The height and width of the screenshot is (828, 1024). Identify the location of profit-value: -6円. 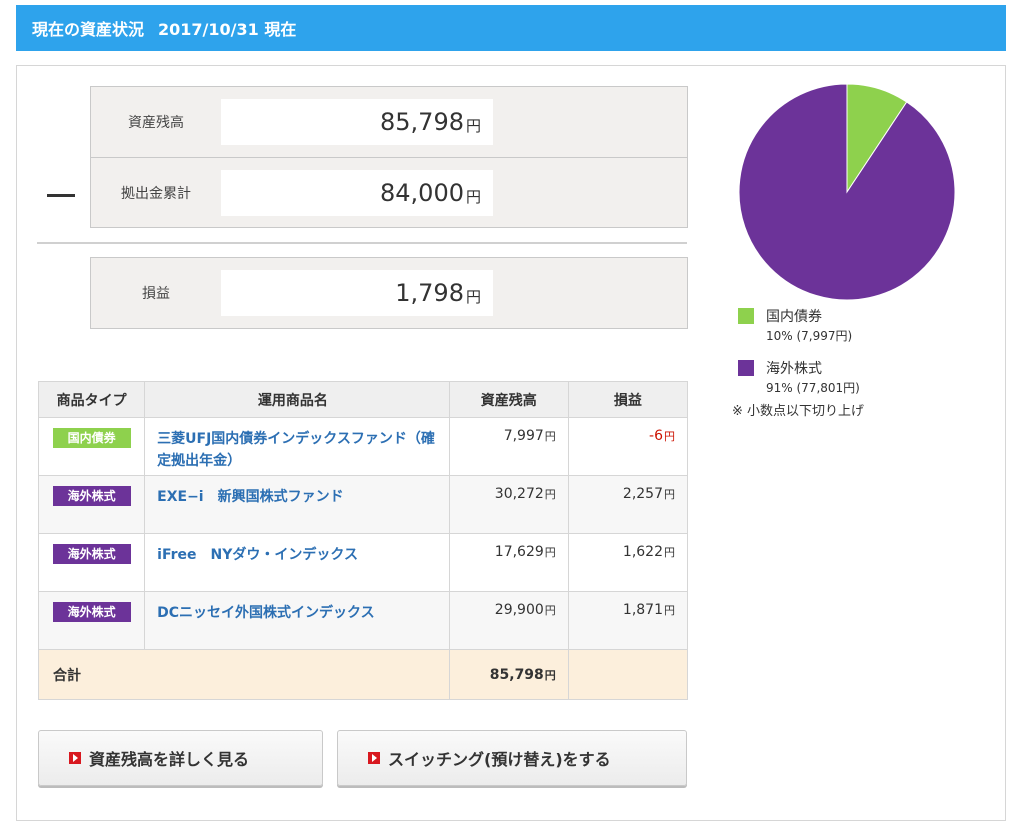
(662, 436).